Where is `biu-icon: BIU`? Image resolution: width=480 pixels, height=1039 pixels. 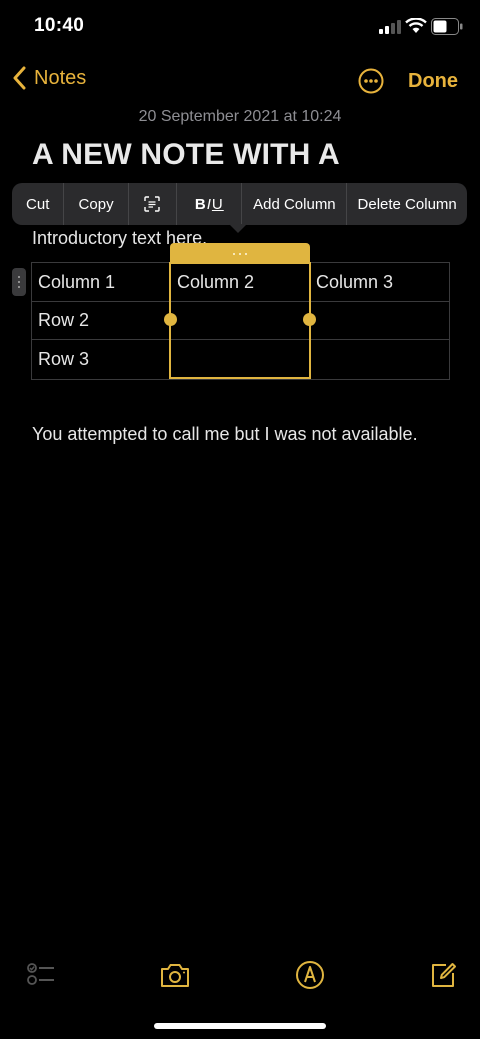 biu-icon: BIU is located at coordinates (209, 204).